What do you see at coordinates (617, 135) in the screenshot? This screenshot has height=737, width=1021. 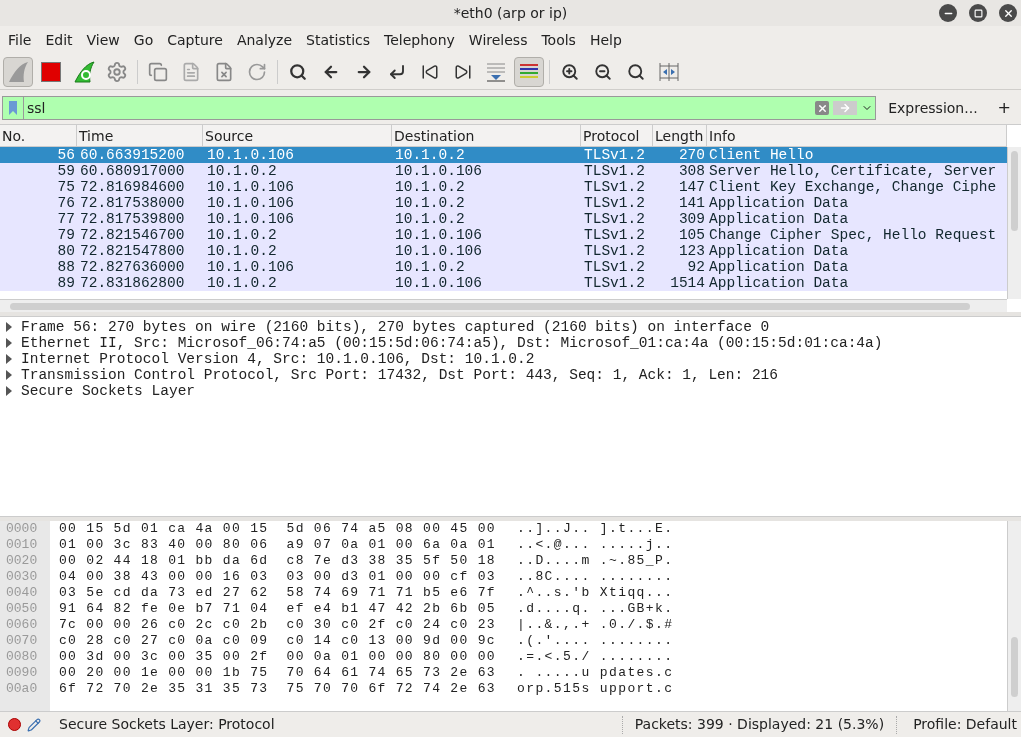 I see `column-header: Protocol` at bounding box center [617, 135].